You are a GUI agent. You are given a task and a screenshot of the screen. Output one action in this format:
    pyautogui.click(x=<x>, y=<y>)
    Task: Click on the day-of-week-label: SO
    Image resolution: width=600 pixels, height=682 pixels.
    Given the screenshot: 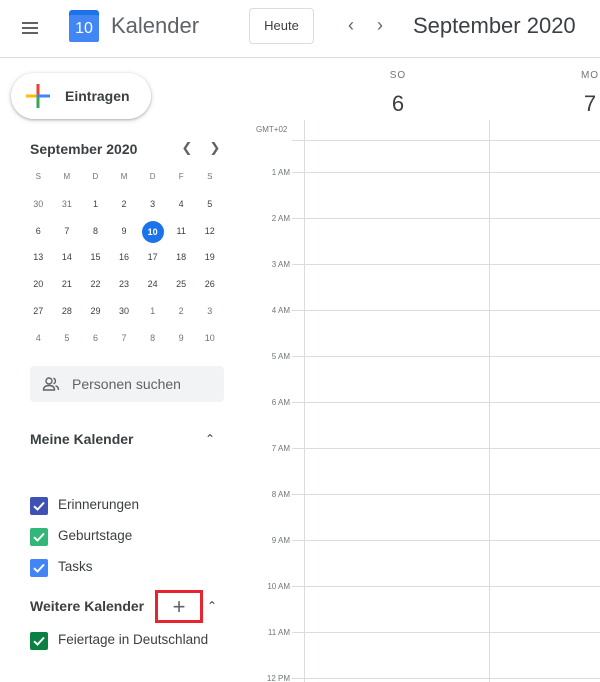 What is the action you would take?
    pyautogui.click(x=398, y=75)
    